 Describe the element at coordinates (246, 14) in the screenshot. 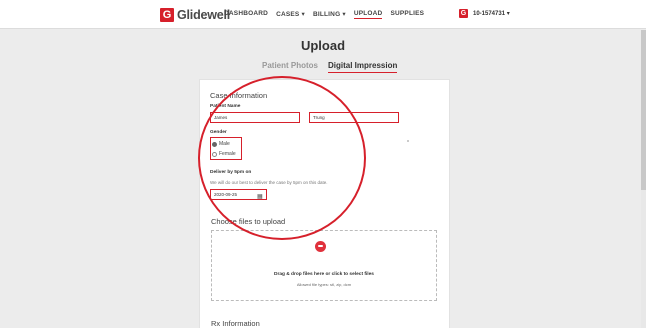

I see `nav-dashboard: DASHBOARD` at that location.